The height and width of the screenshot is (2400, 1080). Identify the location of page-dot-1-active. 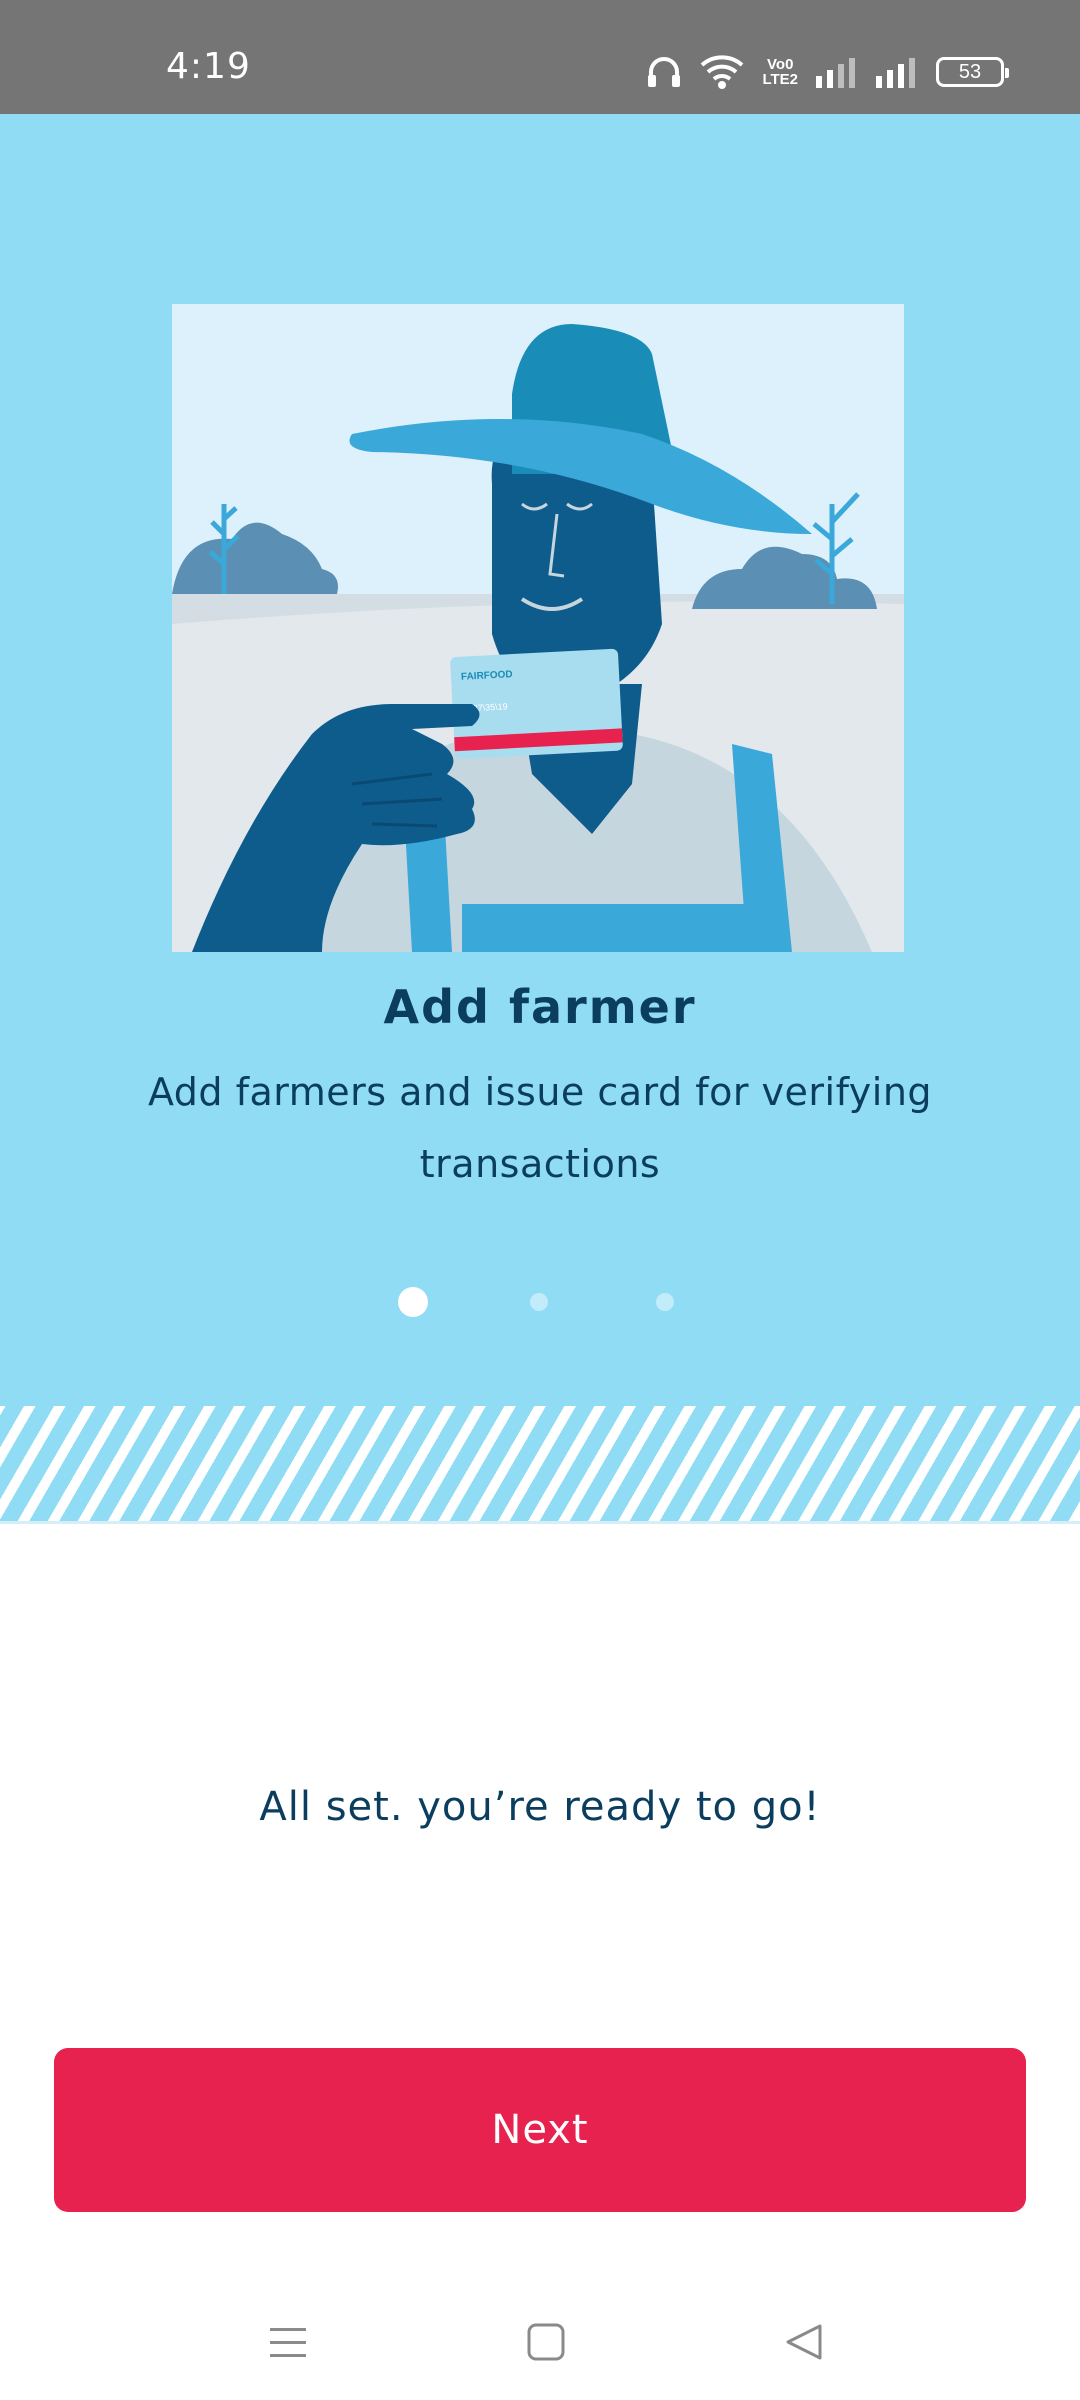
(413, 1302).